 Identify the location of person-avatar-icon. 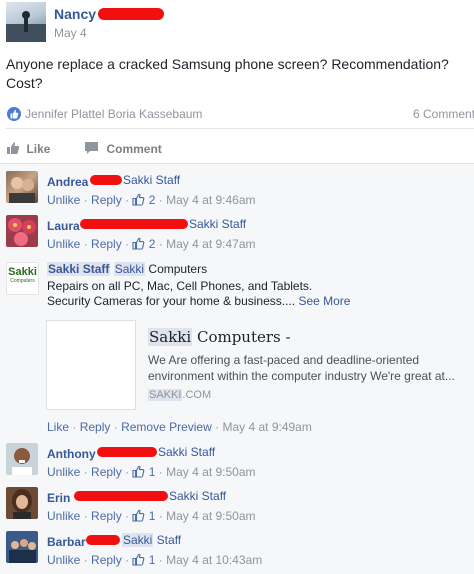
(22, 461).